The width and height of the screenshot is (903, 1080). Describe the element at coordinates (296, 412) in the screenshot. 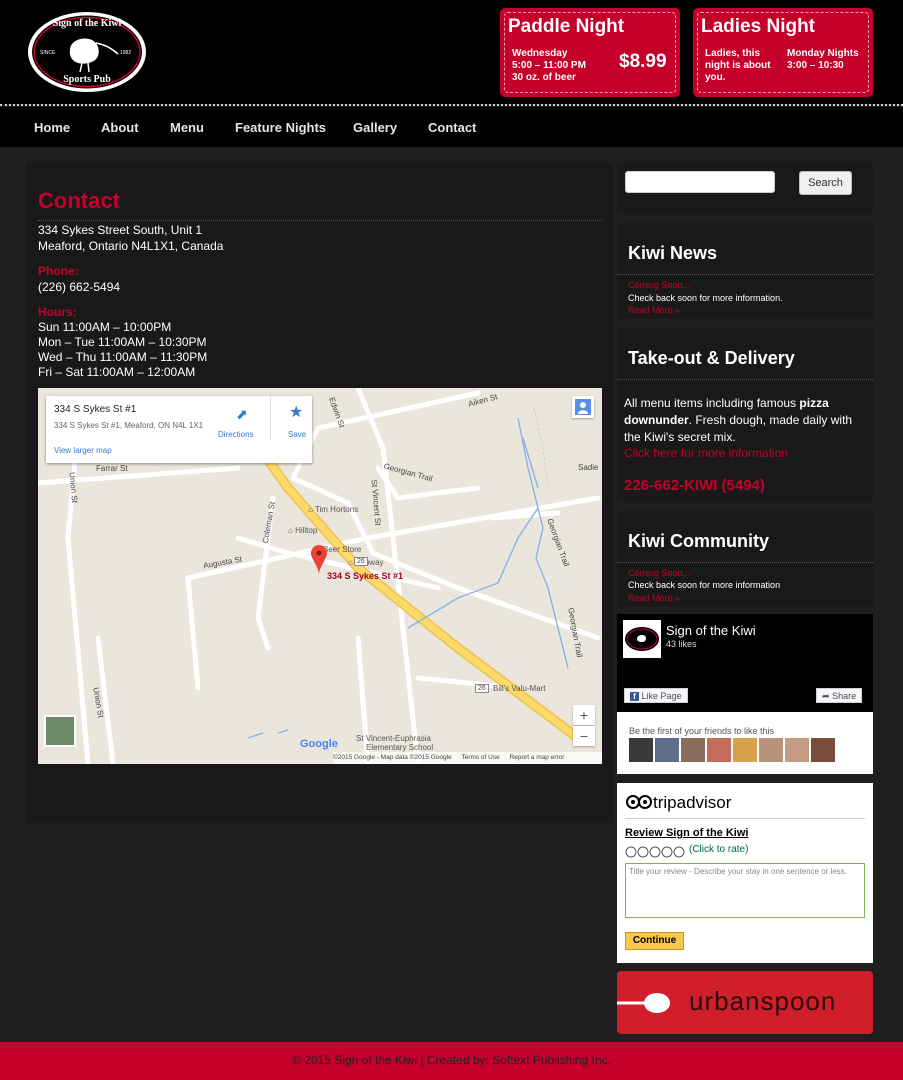

I see `star-icon: ★` at that location.